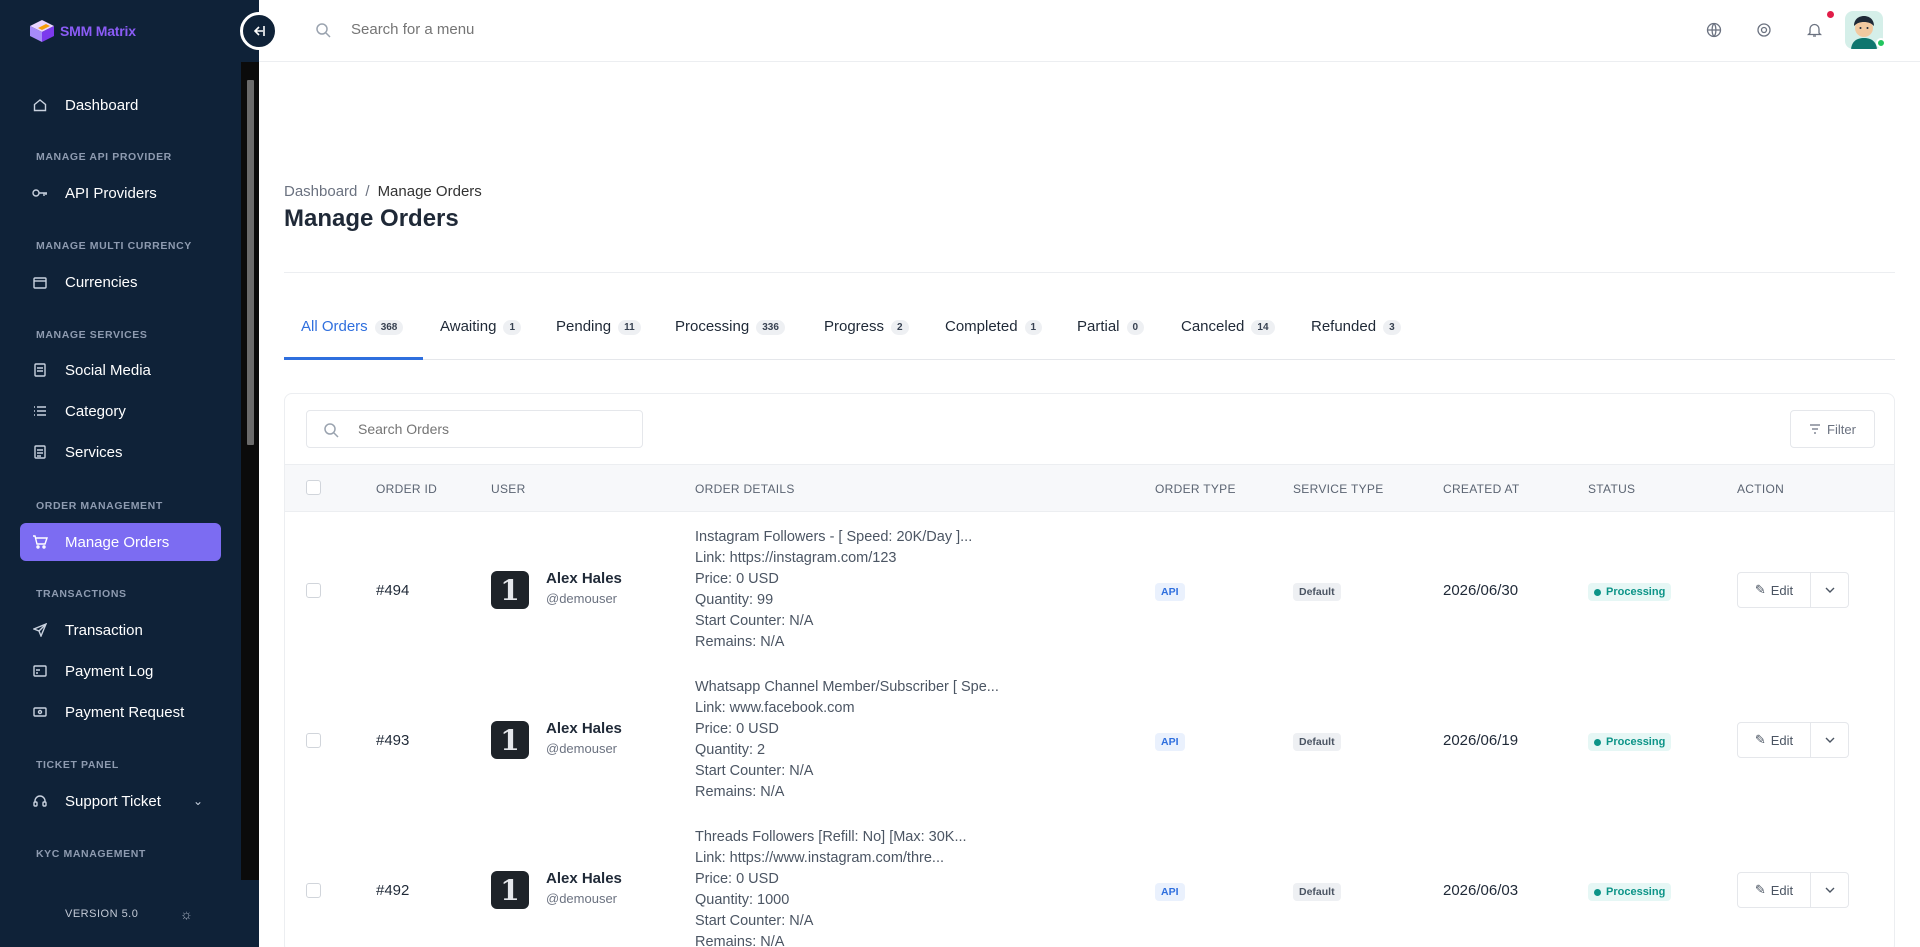 The image size is (1920, 947). I want to click on column-header-created-at: CREATED AT, so click(1481, 489).